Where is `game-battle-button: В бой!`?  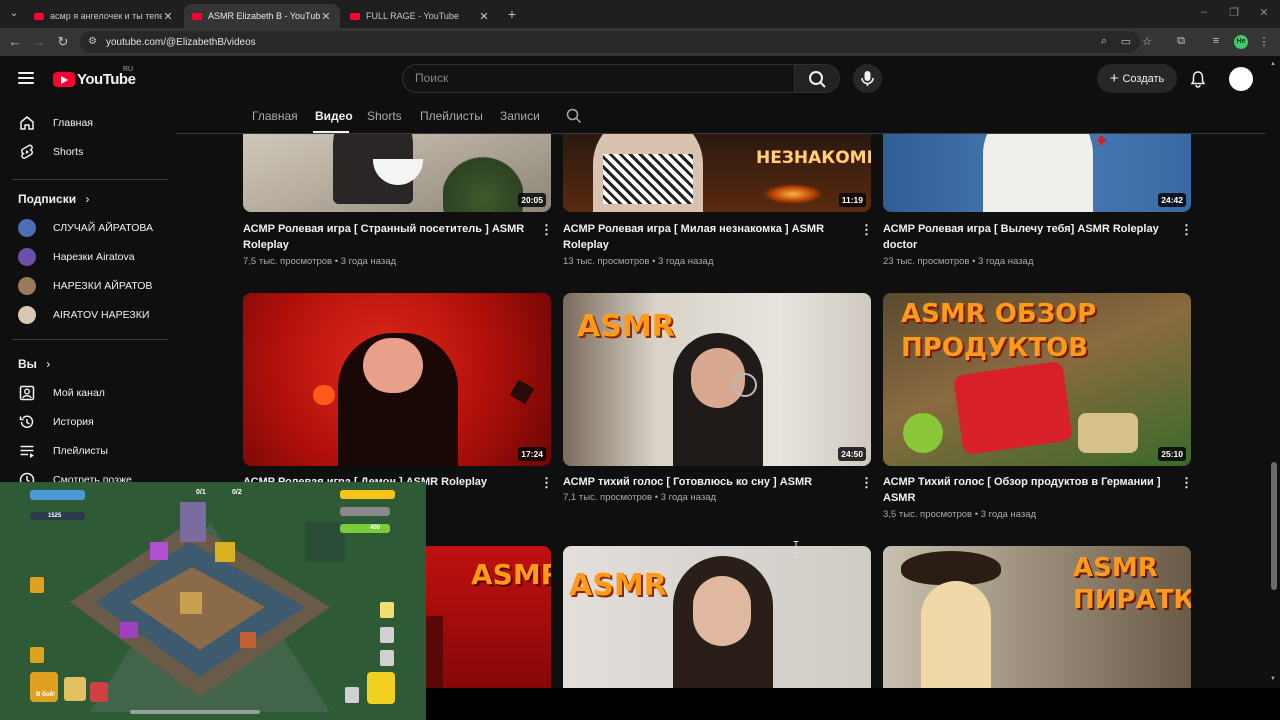 game-battle-button: В бой! is located at coordinates (45, 695).